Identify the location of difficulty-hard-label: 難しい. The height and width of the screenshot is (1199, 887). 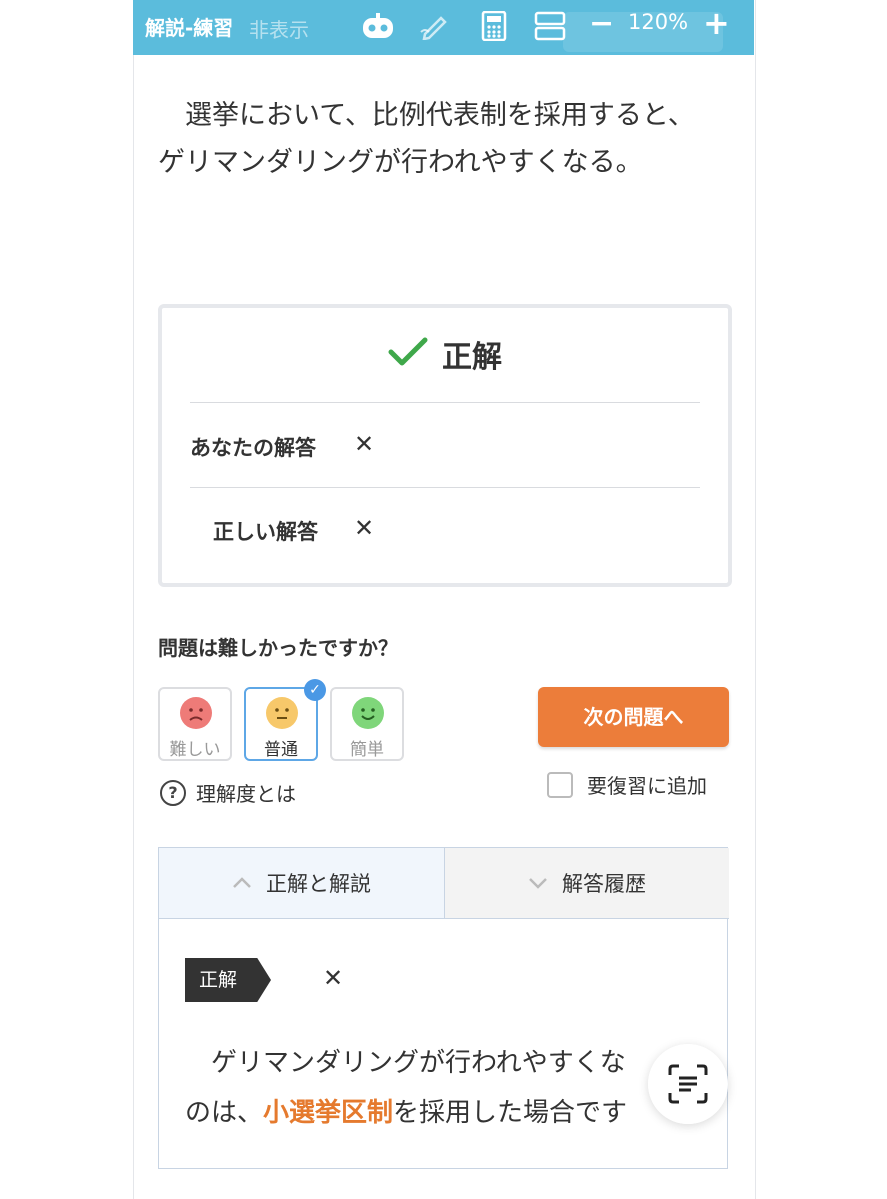
(195, 750).